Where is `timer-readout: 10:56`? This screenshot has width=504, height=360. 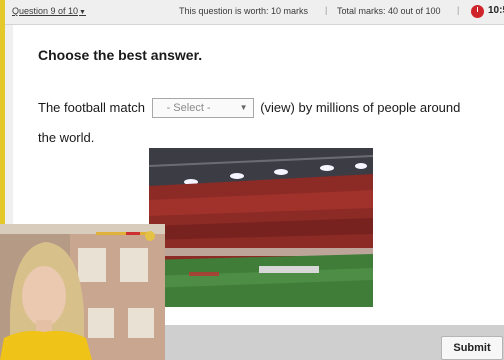
timer-readout: 10:56 is located at coordinates (496, 10).